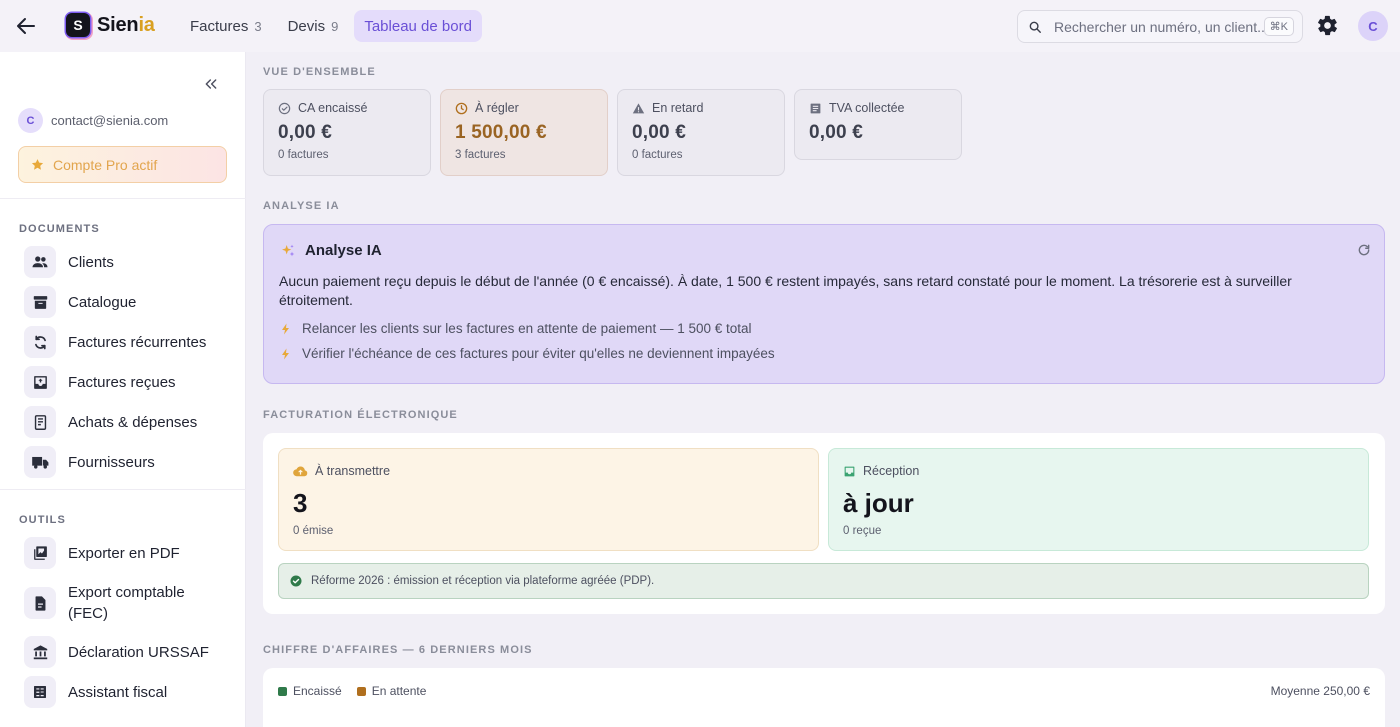 The width and height of the screenshot is (1400, 727). What do you see at coordinates (353, 471) in the screenshot?
I see `to-send-label: À transmettre` at bounding box center [353, 471].